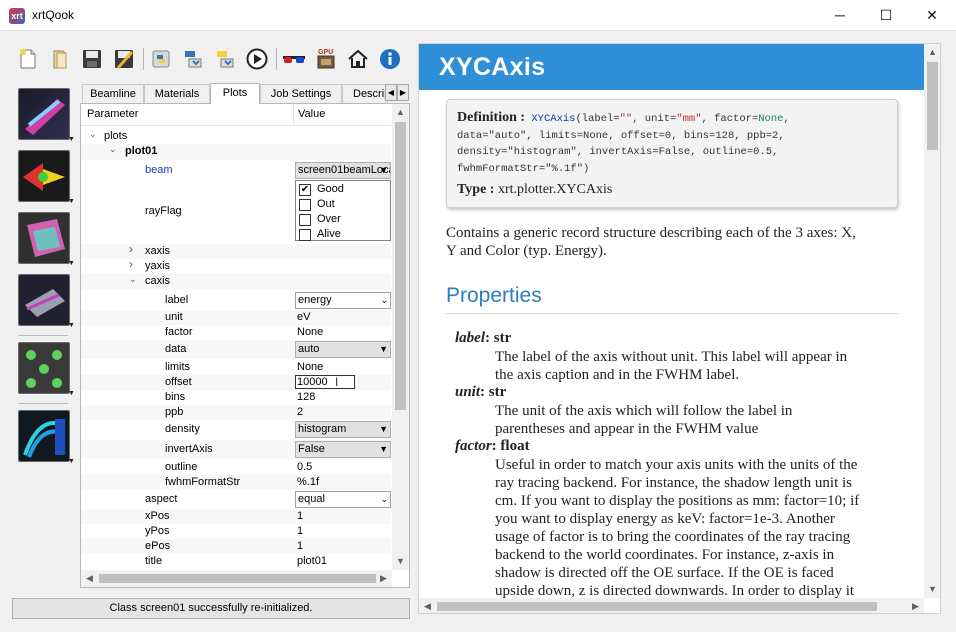 The width and height of the screenshot is (956, 632). What do you see at coordinates (236, 152) in the screenshot?
I see `tree-row-plot01: ⌄ plot01` at bounding box center [236, 152].